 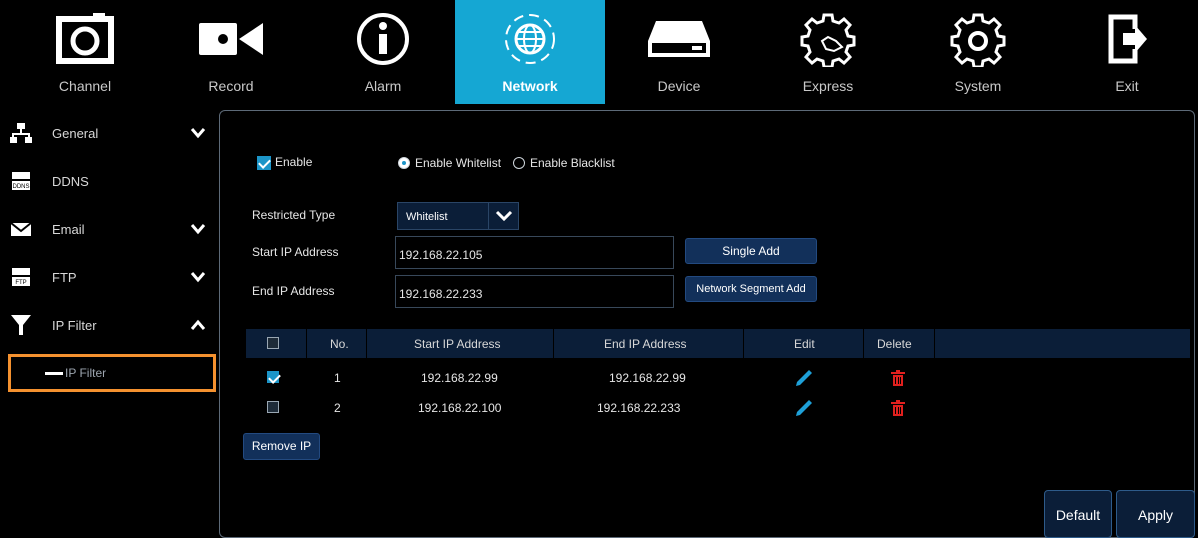 I want to click on blacklist-radio, so click(x=519, y=163).